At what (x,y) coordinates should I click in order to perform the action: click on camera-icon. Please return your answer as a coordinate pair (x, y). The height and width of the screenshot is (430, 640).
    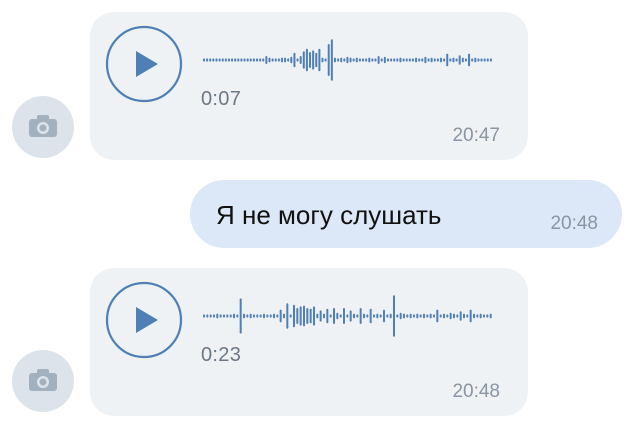
    Looking at the image, I should click on (43, 380).